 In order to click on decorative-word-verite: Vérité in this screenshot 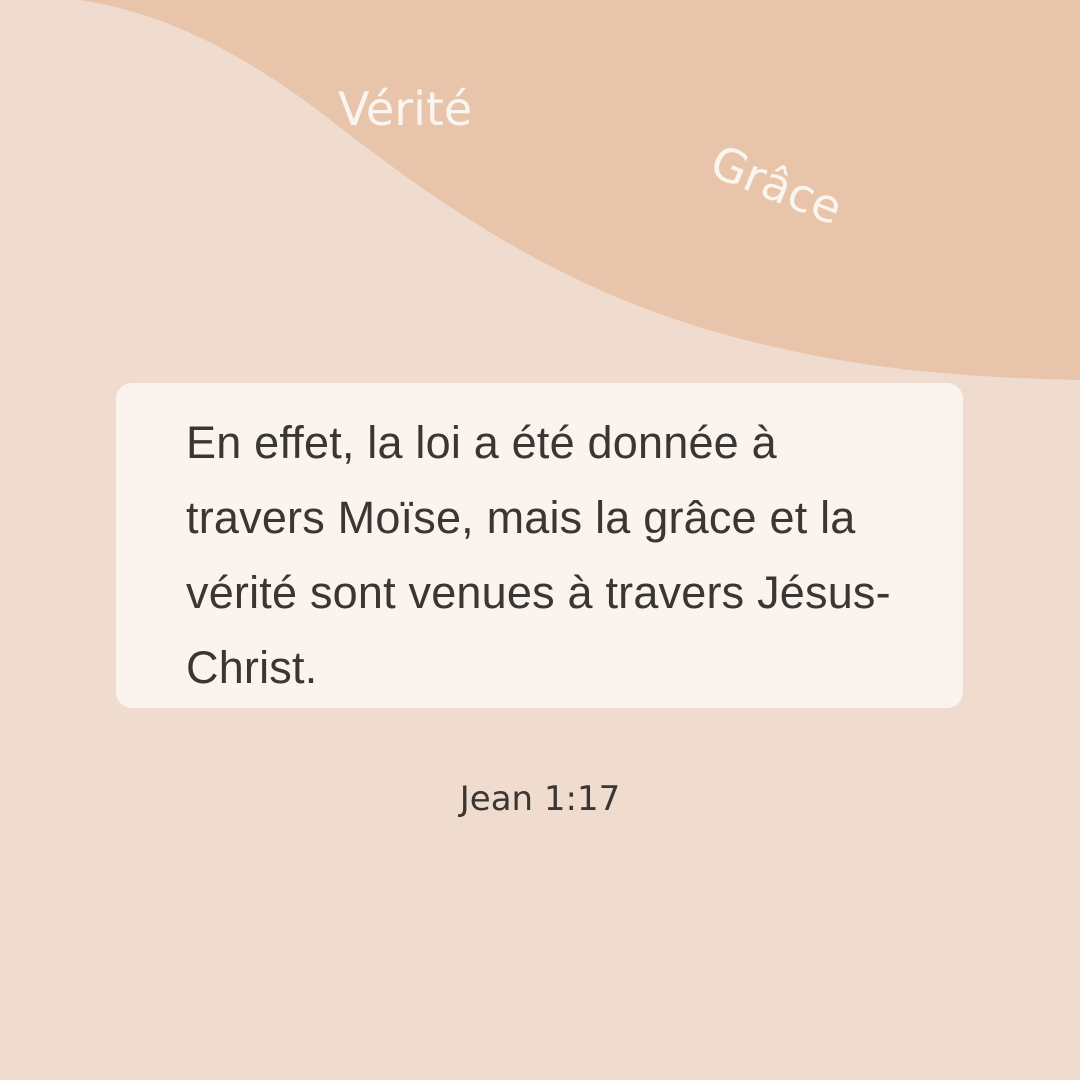, I will do `click(405, 109)`.